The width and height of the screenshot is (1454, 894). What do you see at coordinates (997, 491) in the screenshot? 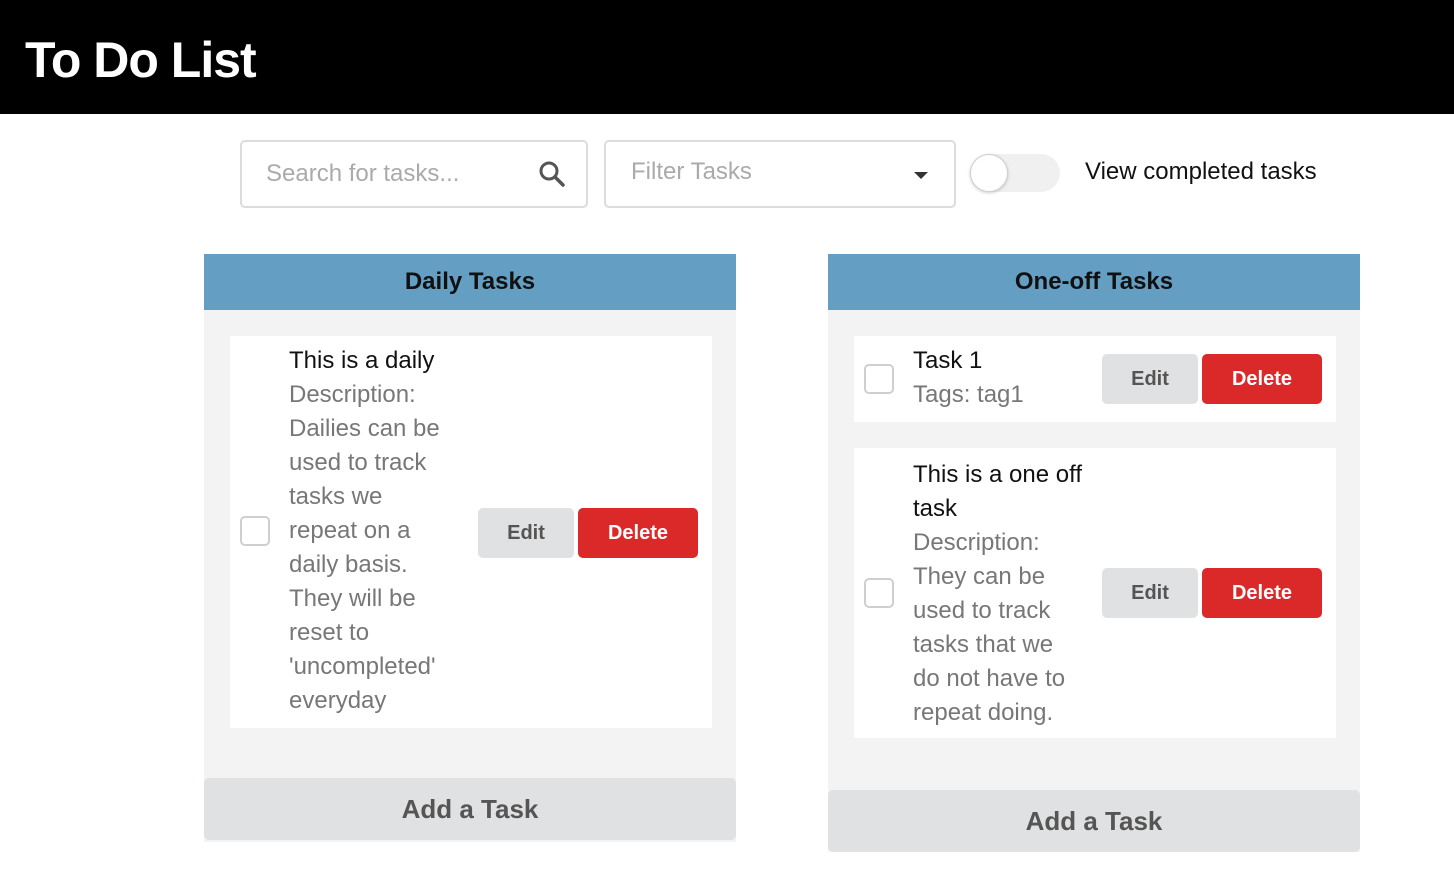
I see `task-title: This is a one off task` at bounding box center [997, 491].